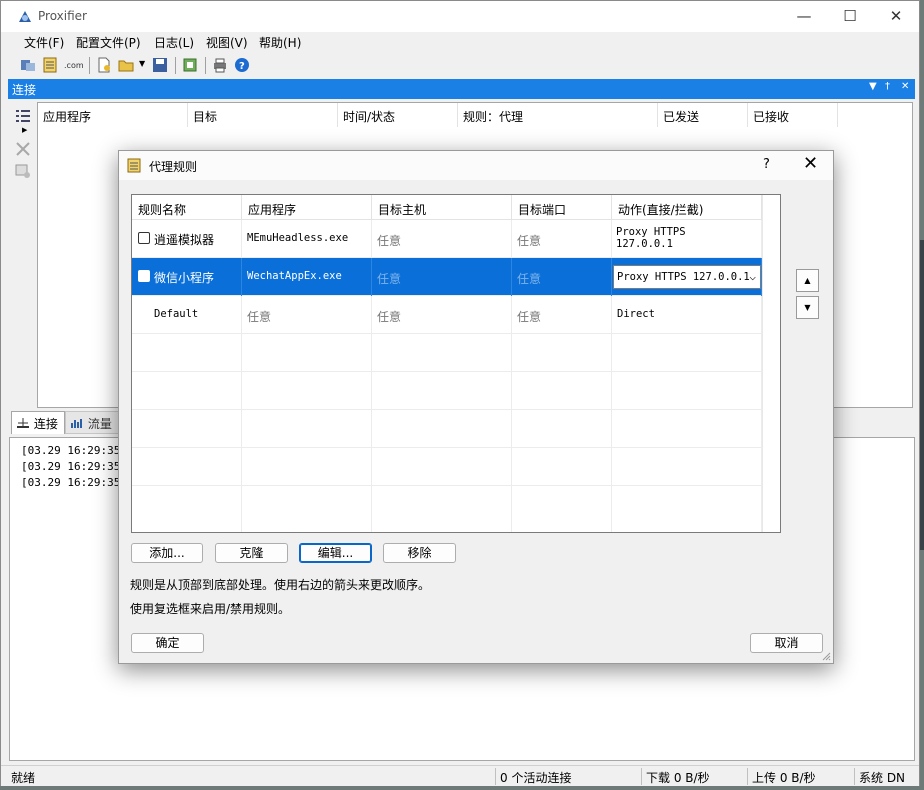 This screenshot has height=790, width=924. What do you see at coordinates (142, 63) in the screenshot?
I see `open-profile-dropdown-icon: ▼` at bounding box center [142, 63].